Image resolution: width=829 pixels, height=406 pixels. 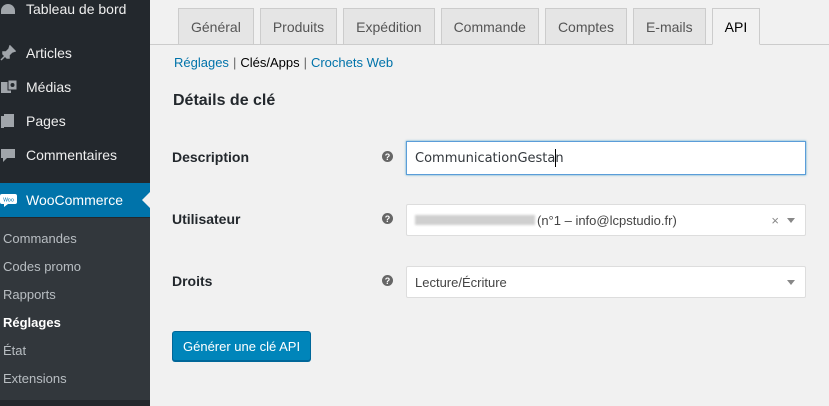 What do you see at coordinates (40, 238) in the screenshot?
I see `submenu-item-commandes: Commandes` at bounding box center [40, 238].